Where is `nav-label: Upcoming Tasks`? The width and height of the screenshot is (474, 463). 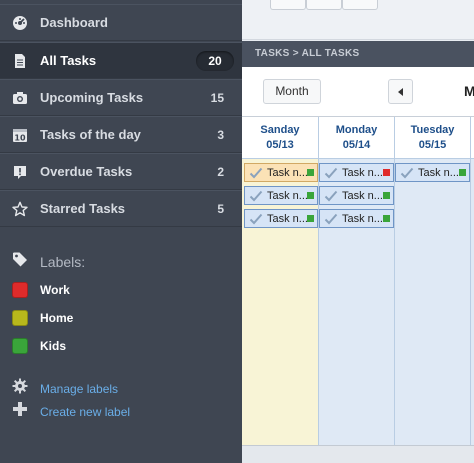 nav-label: Upcoming Tasks is located at coordinates (92, 97).